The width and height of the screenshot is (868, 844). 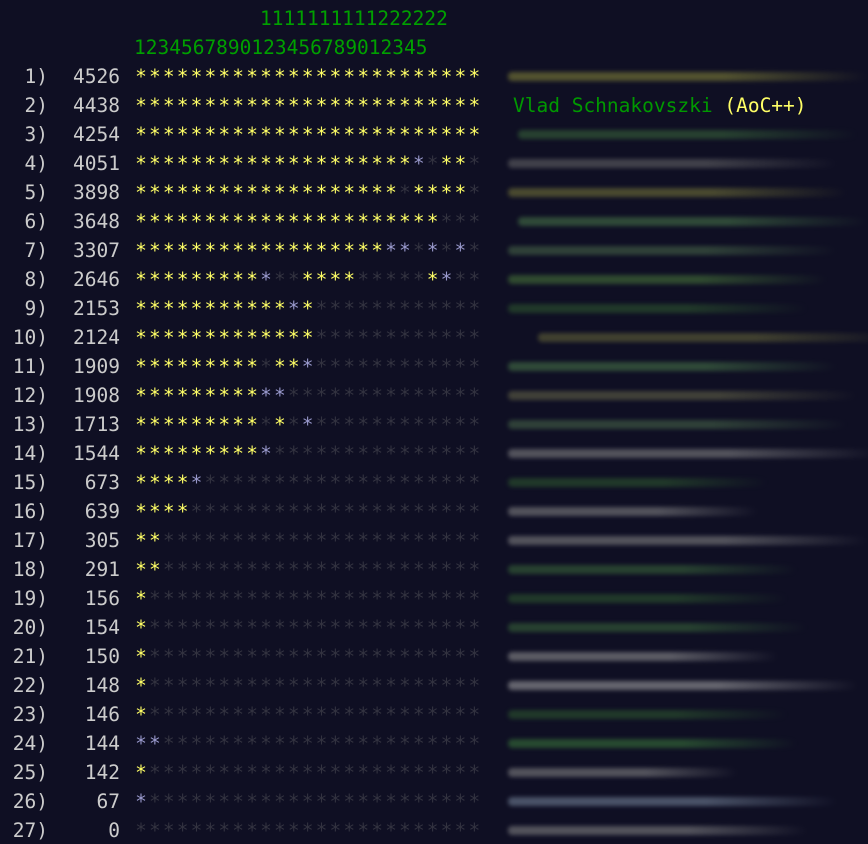 What do you see at coordinates (434, 714) in the screenshot?
I see `leaderboard-row: 23) 146 * * * * * * * * * * * * * * * * * * * * * * * * *` at bounding box center [434, 714].